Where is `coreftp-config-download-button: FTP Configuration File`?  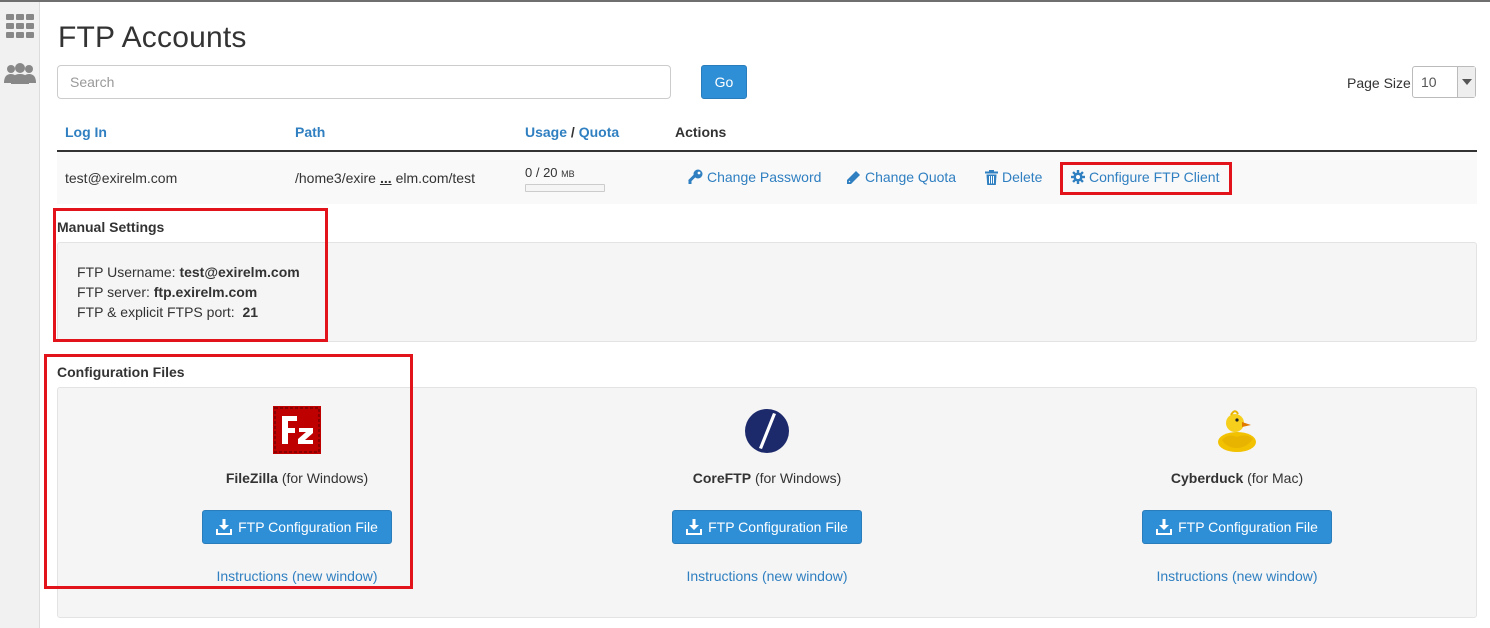
coreftp-config-download-button: FTP Configuration File is located at coordinates (767, 527).